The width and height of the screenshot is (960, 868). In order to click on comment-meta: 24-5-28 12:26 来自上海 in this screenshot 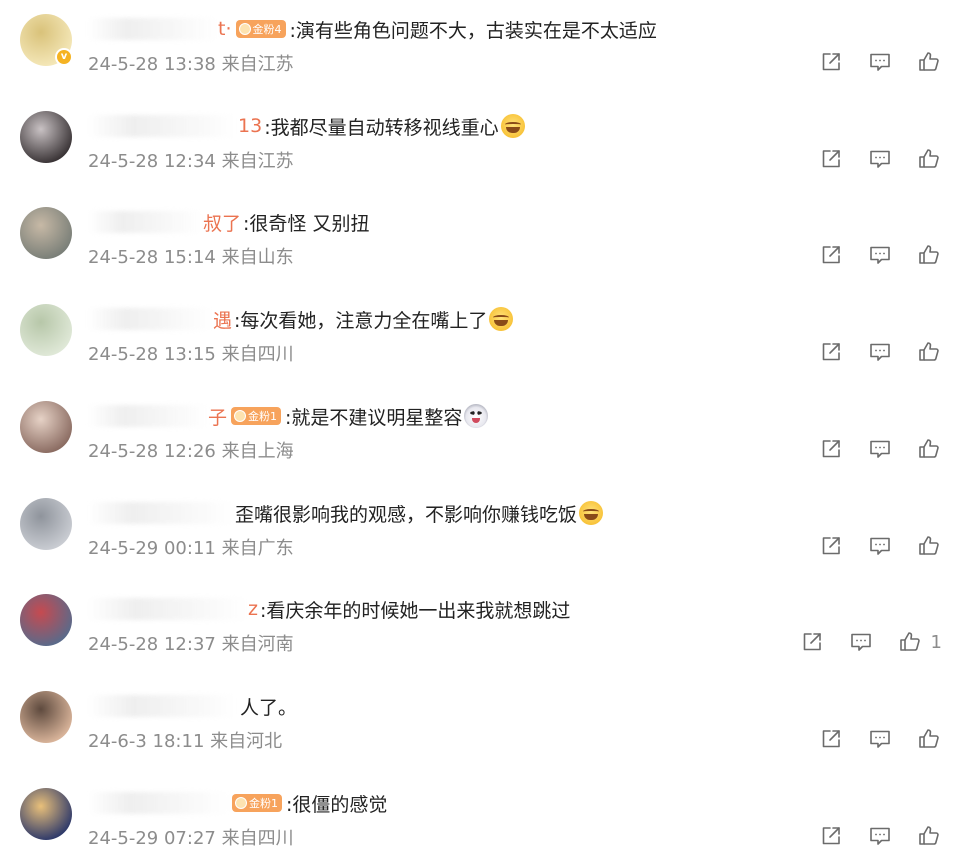, I will do `click(191, 450)`.